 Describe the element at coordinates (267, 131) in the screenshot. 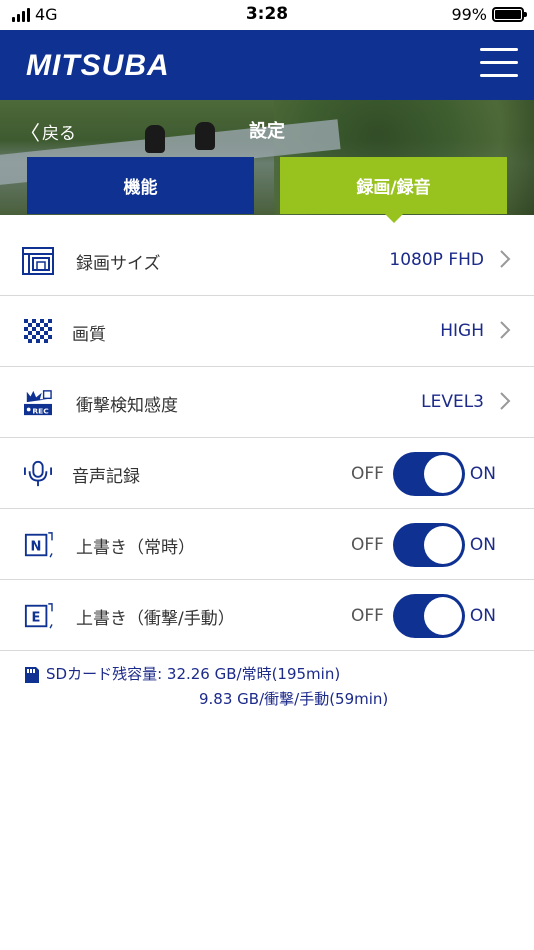

I see `page-title: 設定` at that location.